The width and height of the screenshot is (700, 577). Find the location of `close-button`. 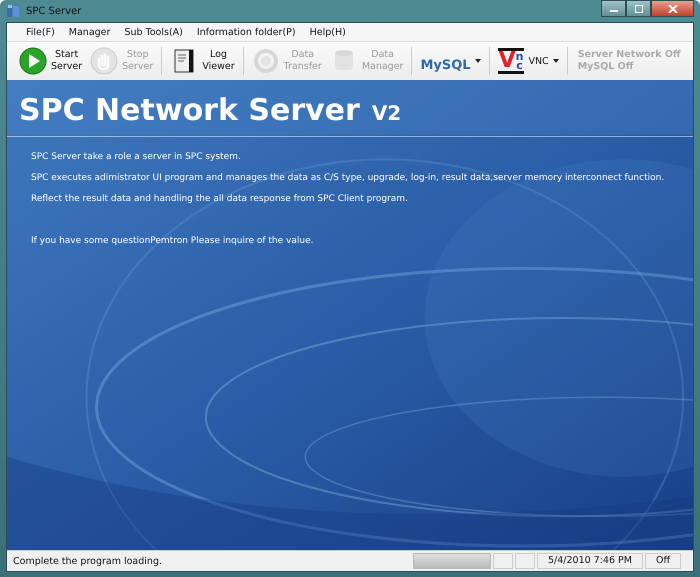

close-button is located at coordinates (672, 8).